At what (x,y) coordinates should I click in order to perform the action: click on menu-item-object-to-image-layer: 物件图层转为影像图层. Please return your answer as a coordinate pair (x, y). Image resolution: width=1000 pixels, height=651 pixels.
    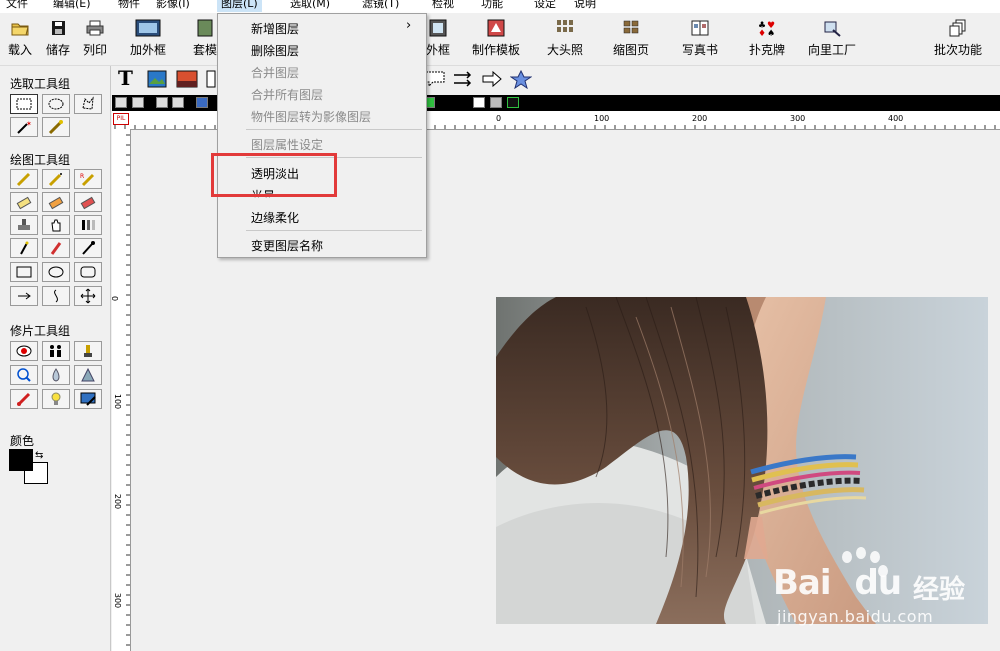
    Looking at the image, I should click on (311, 117).